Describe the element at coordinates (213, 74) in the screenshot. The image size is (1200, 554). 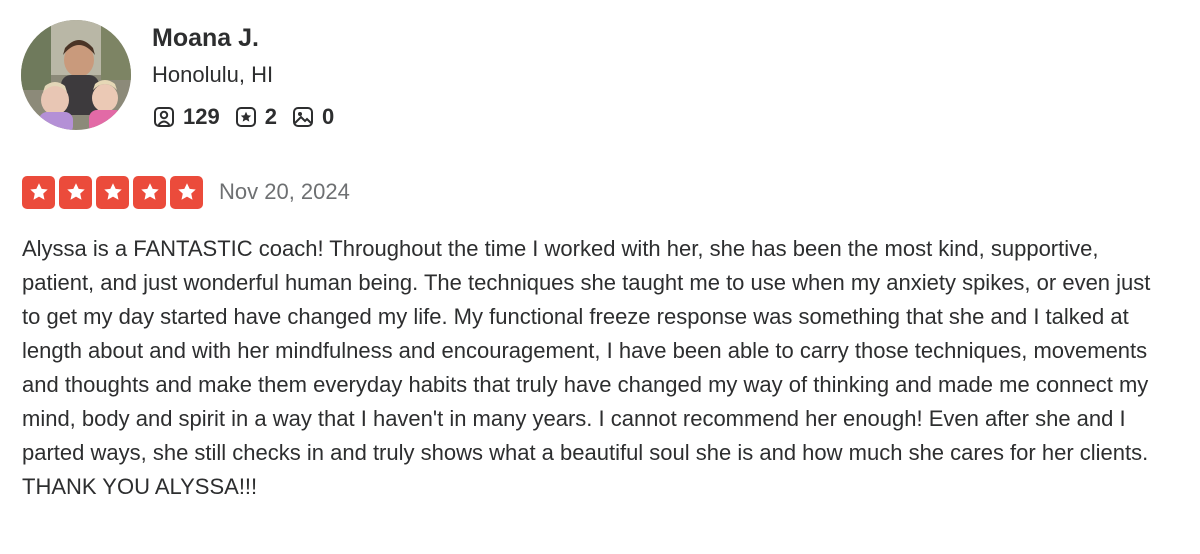
I see `user-location: Honolulu, HI` at that location.